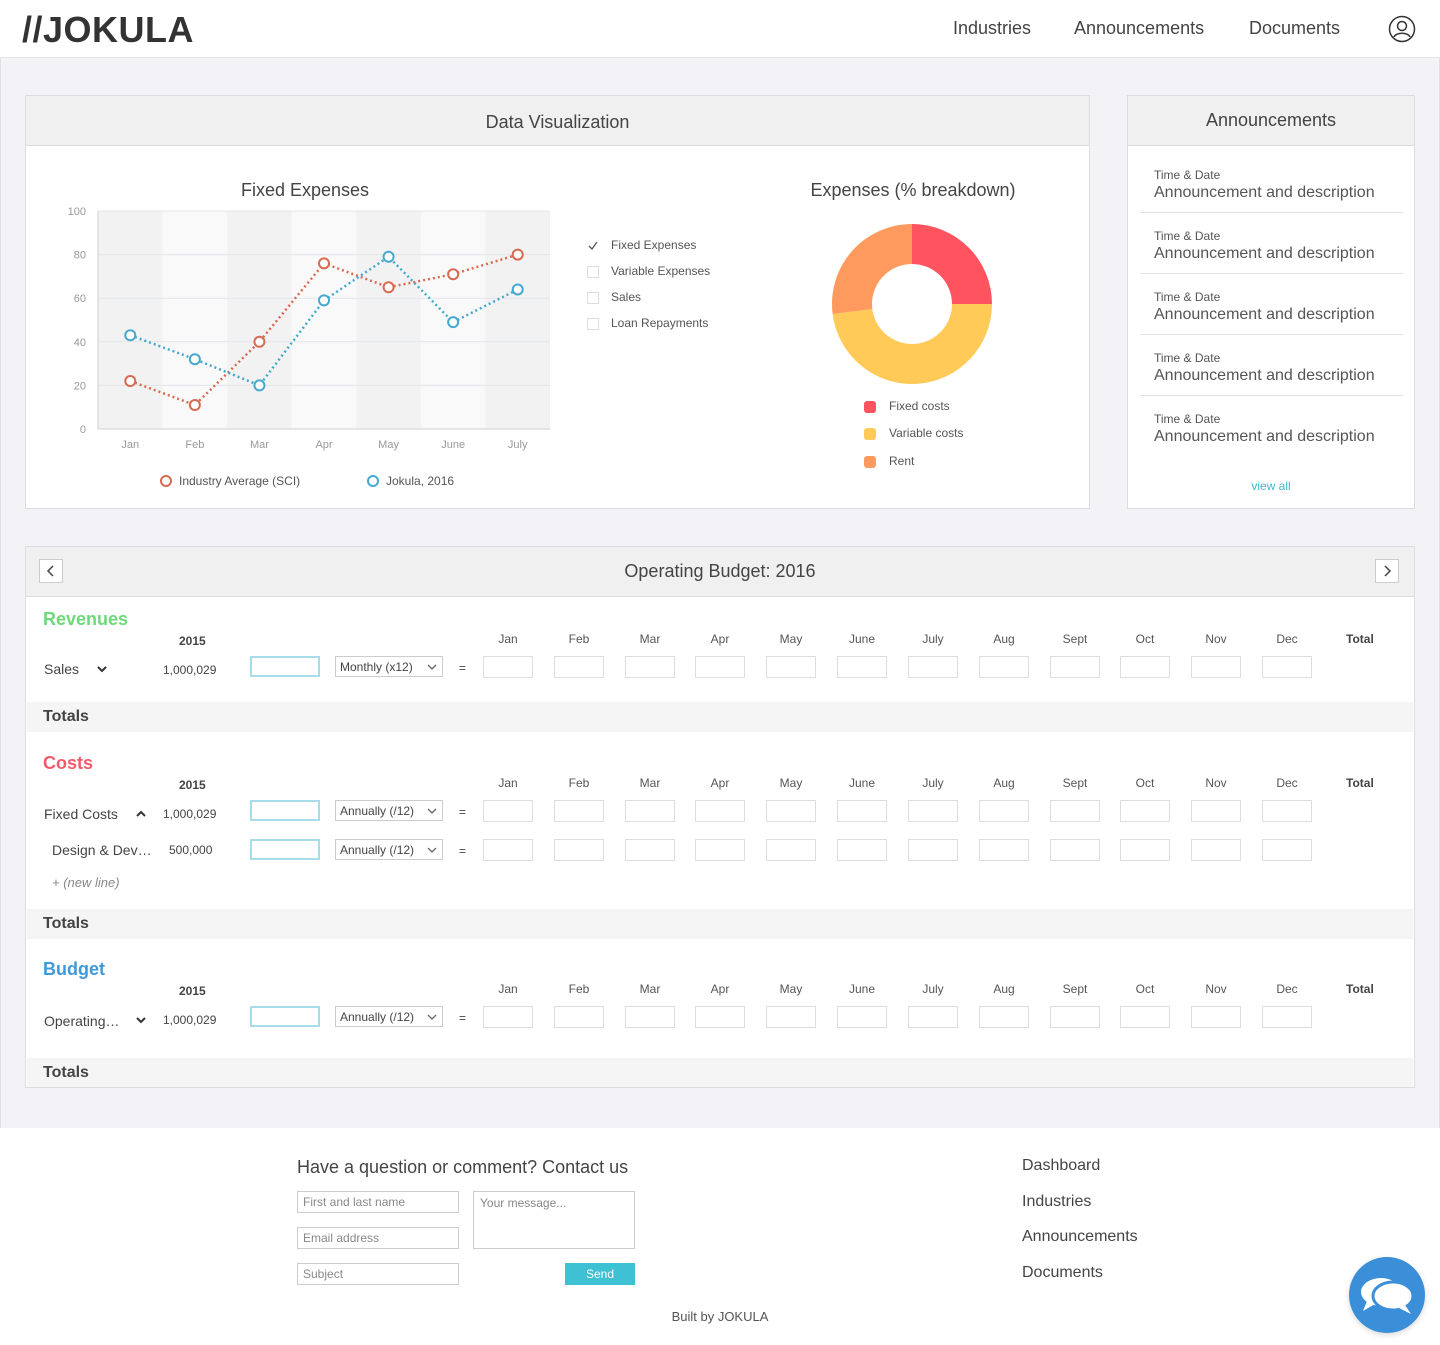 The width and height of the screenshot is (1440, 1345). Describe the element at coordinates (108, 30) in the screenshot. I see `logo: //JOKULA` at that location.